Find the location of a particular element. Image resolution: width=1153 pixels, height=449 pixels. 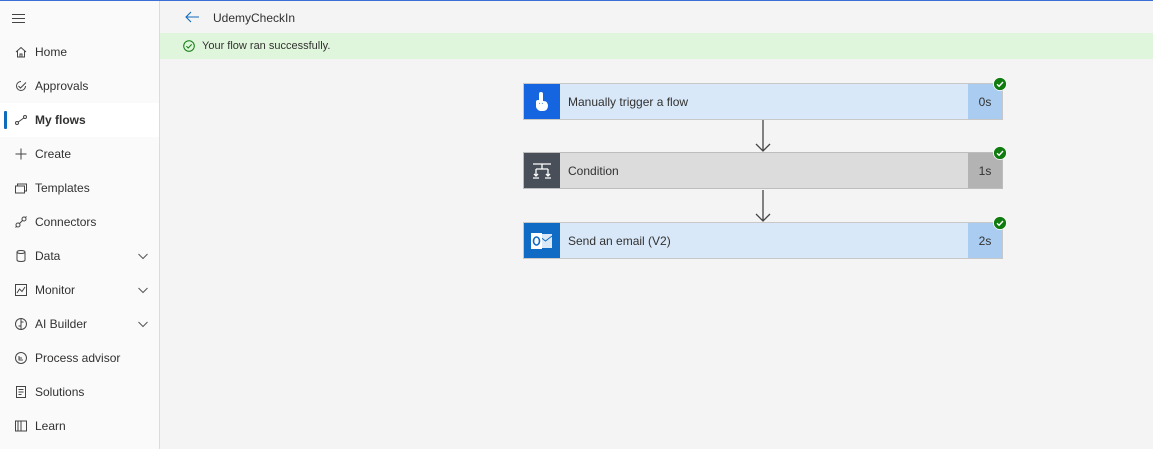

nav-item-data: Data is located at coordinates (79, 256).